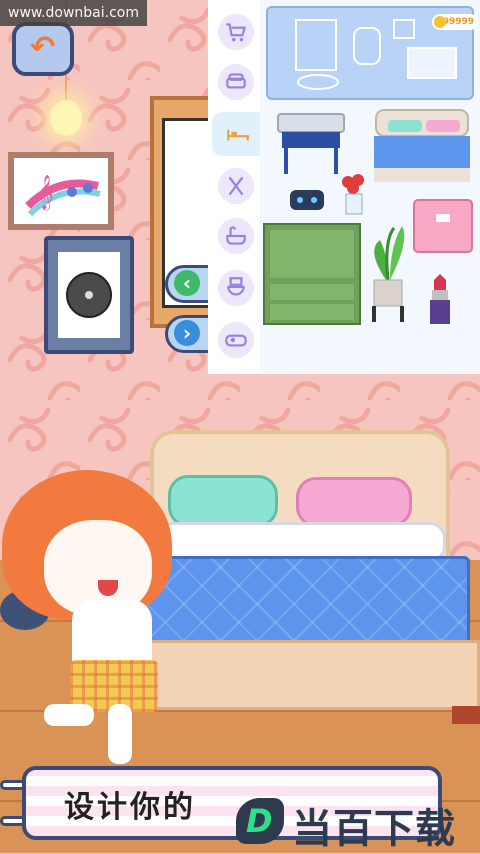 This screenshot has width=480, height=854. What do you see at coordinates (440, 299) in the screenshot?
I see `item-lipstick` at bounding box center [440, 299].